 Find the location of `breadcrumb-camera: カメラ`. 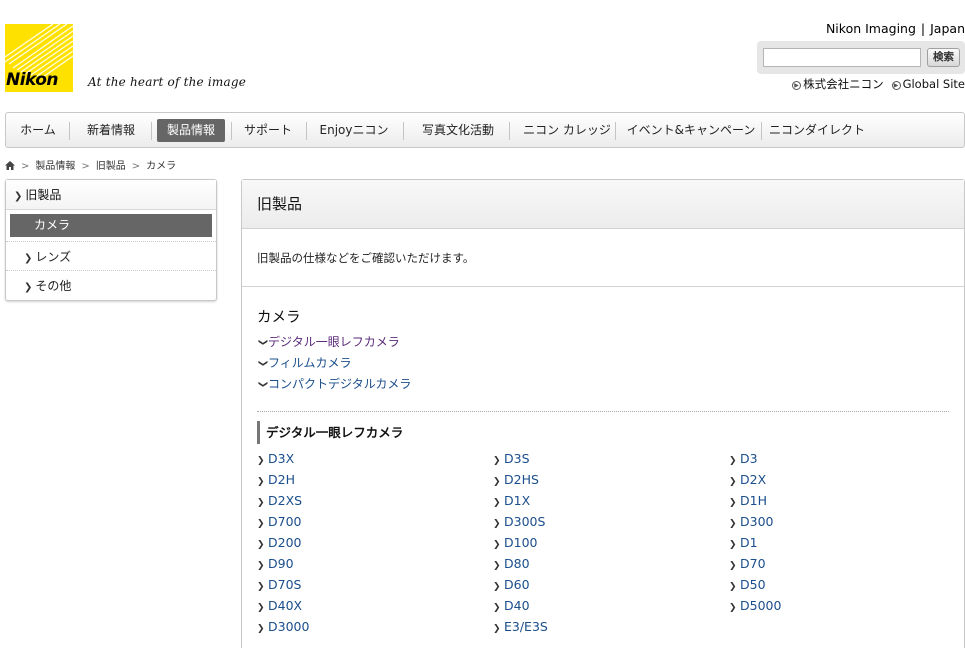

breadcrumb-camera: カメラ is located at coordinates (161, 166).